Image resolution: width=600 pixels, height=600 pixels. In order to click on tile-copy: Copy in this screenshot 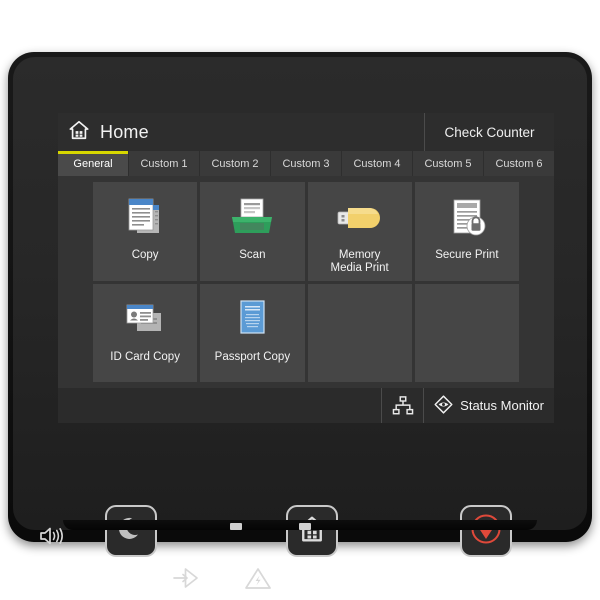, I will do `click(145, 231)`.